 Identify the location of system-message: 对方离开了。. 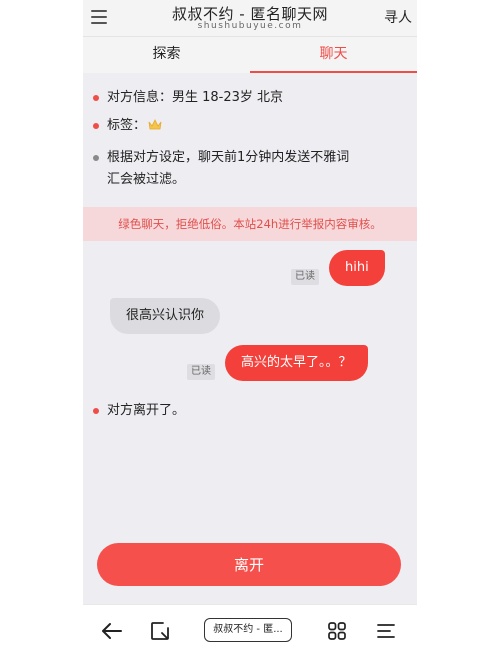
(146, 410).